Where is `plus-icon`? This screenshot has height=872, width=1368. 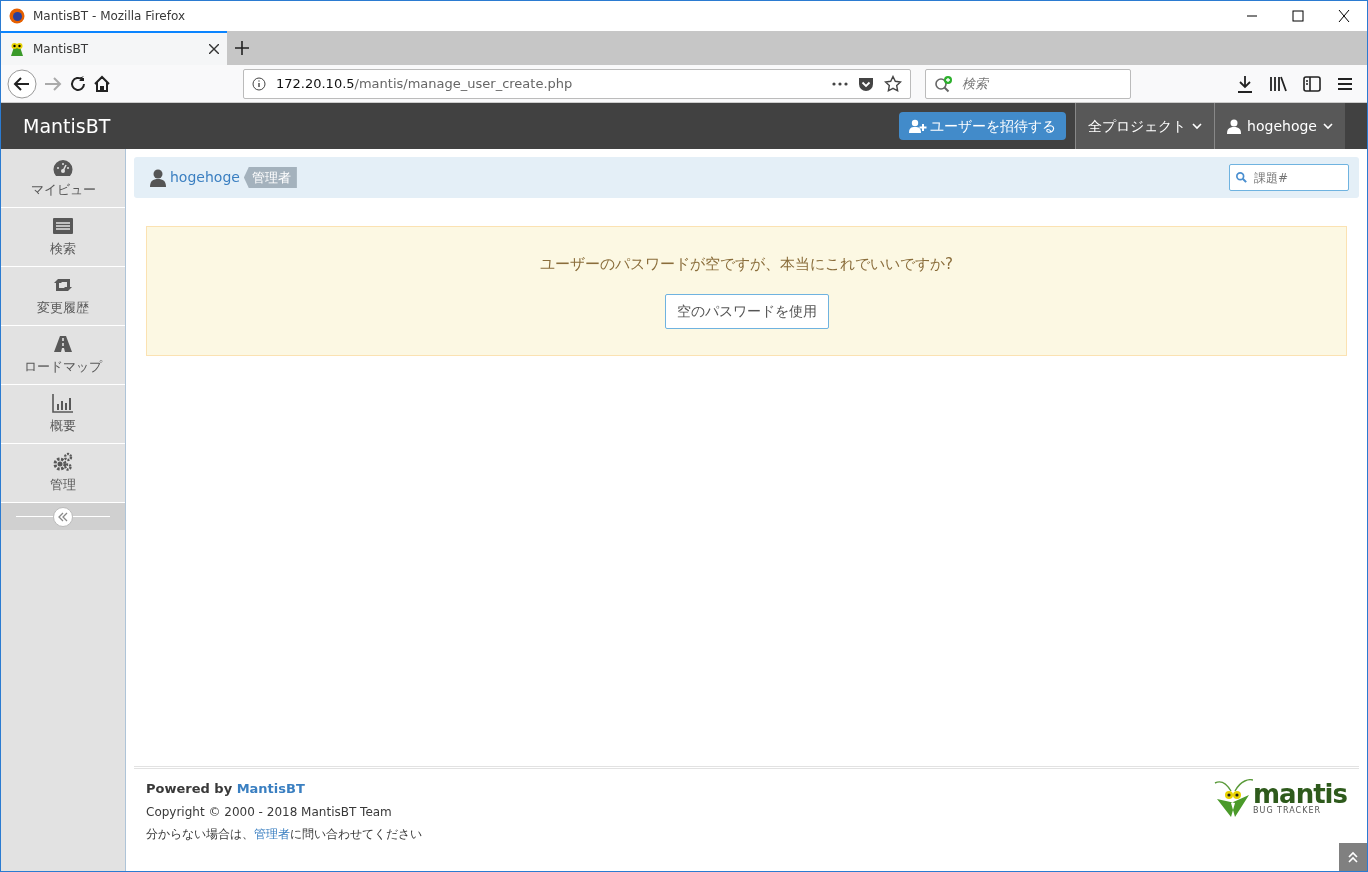
plus-icon is located at coordinates (242, 48).